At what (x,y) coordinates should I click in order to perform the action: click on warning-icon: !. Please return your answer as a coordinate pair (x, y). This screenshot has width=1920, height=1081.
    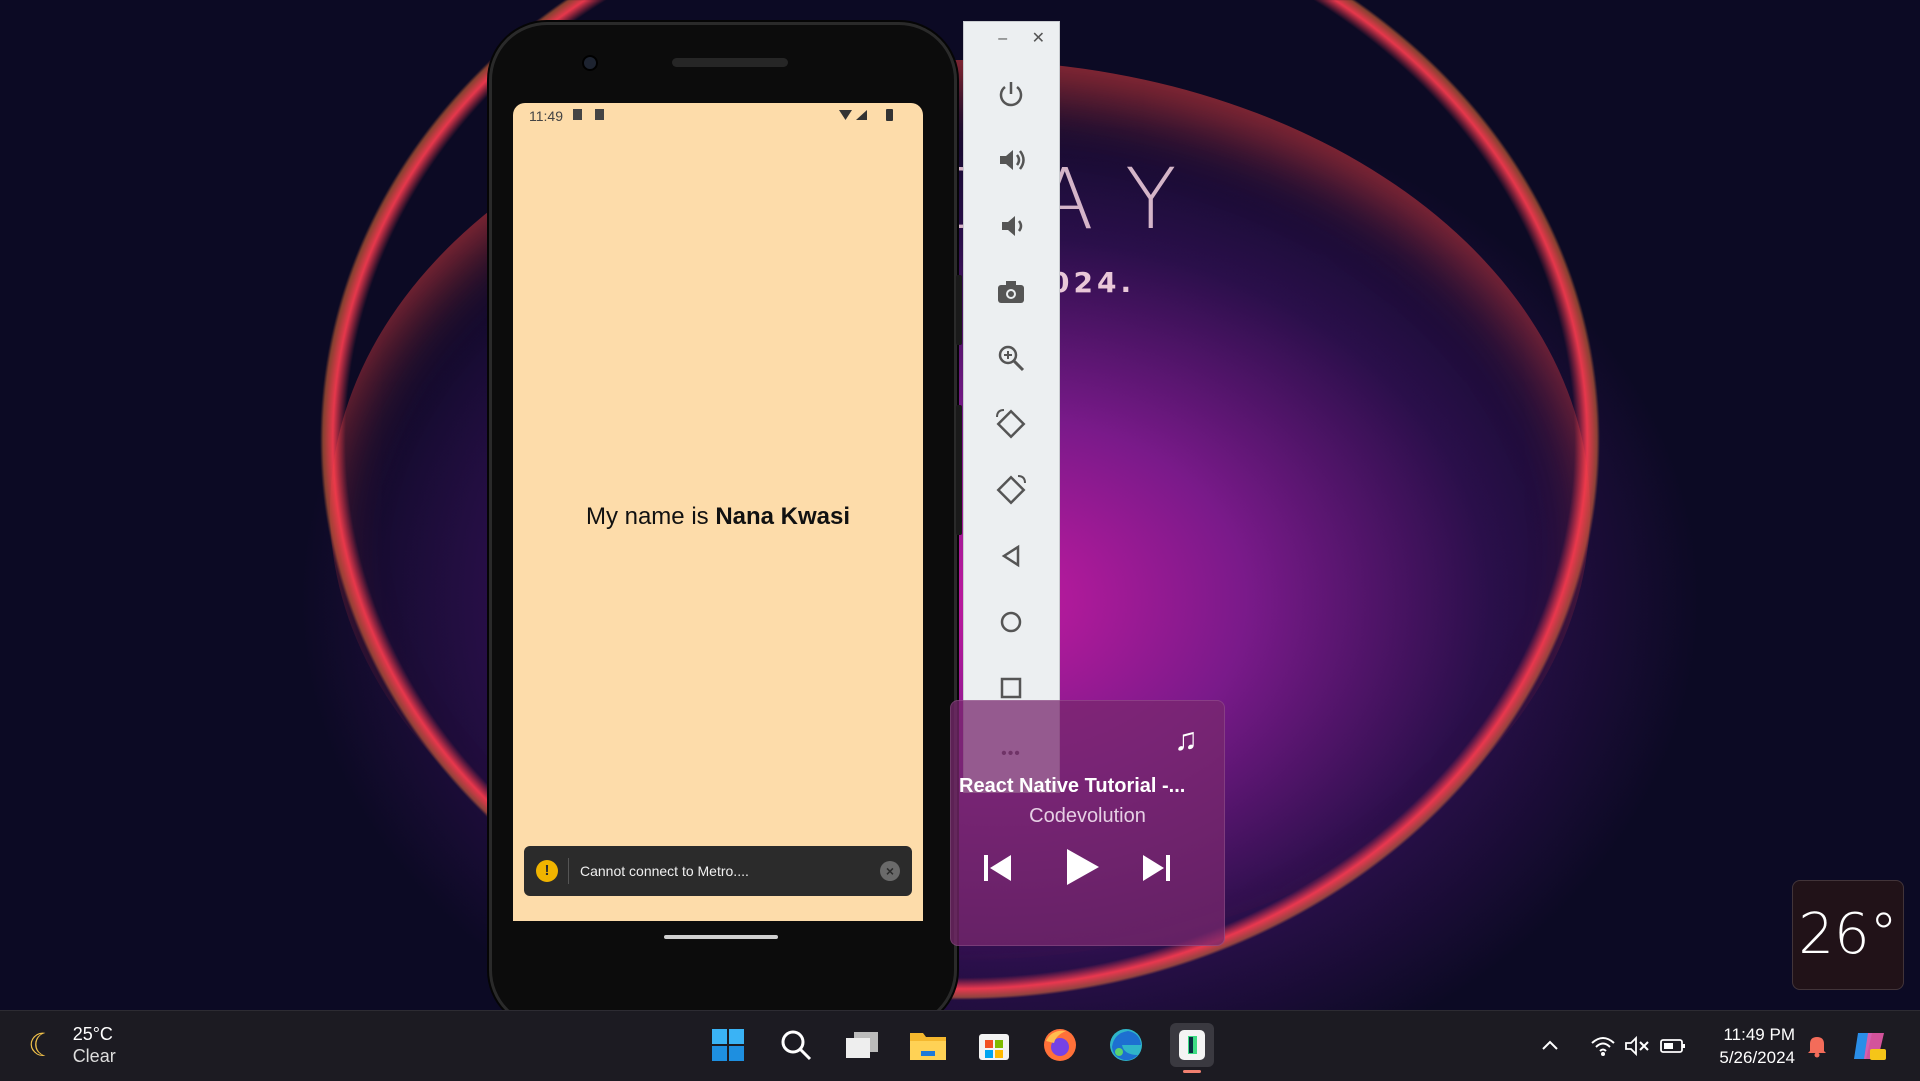
    Looking at the image, I should click on (547, 871).